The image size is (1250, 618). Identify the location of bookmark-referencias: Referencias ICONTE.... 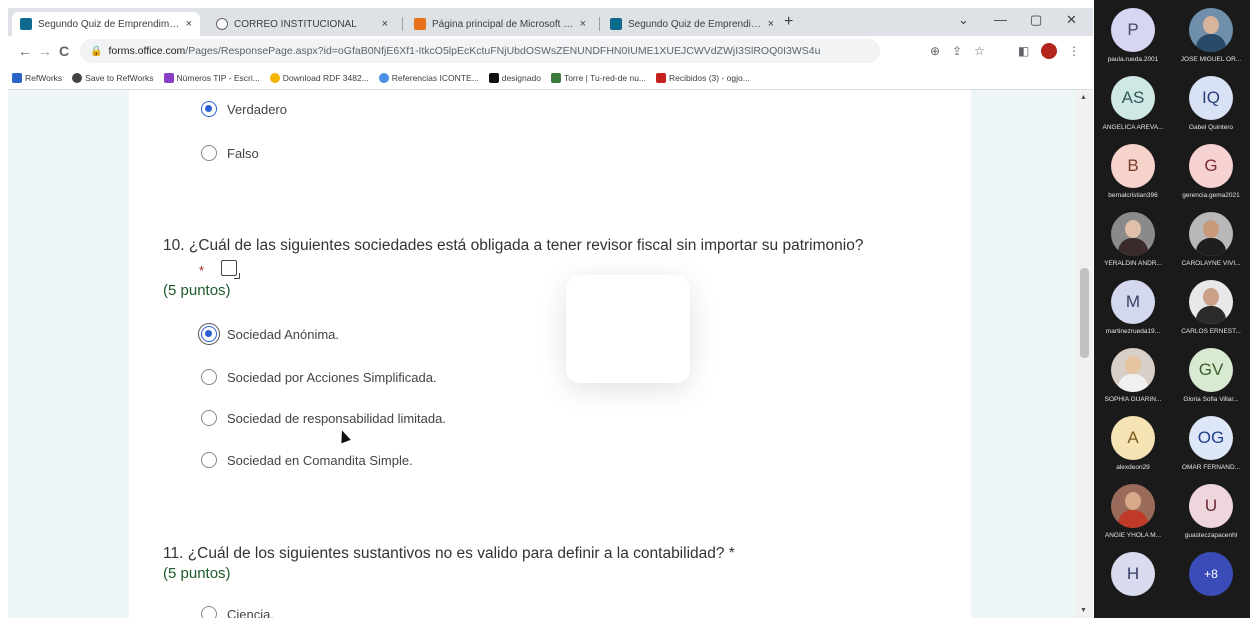
(428, 77).